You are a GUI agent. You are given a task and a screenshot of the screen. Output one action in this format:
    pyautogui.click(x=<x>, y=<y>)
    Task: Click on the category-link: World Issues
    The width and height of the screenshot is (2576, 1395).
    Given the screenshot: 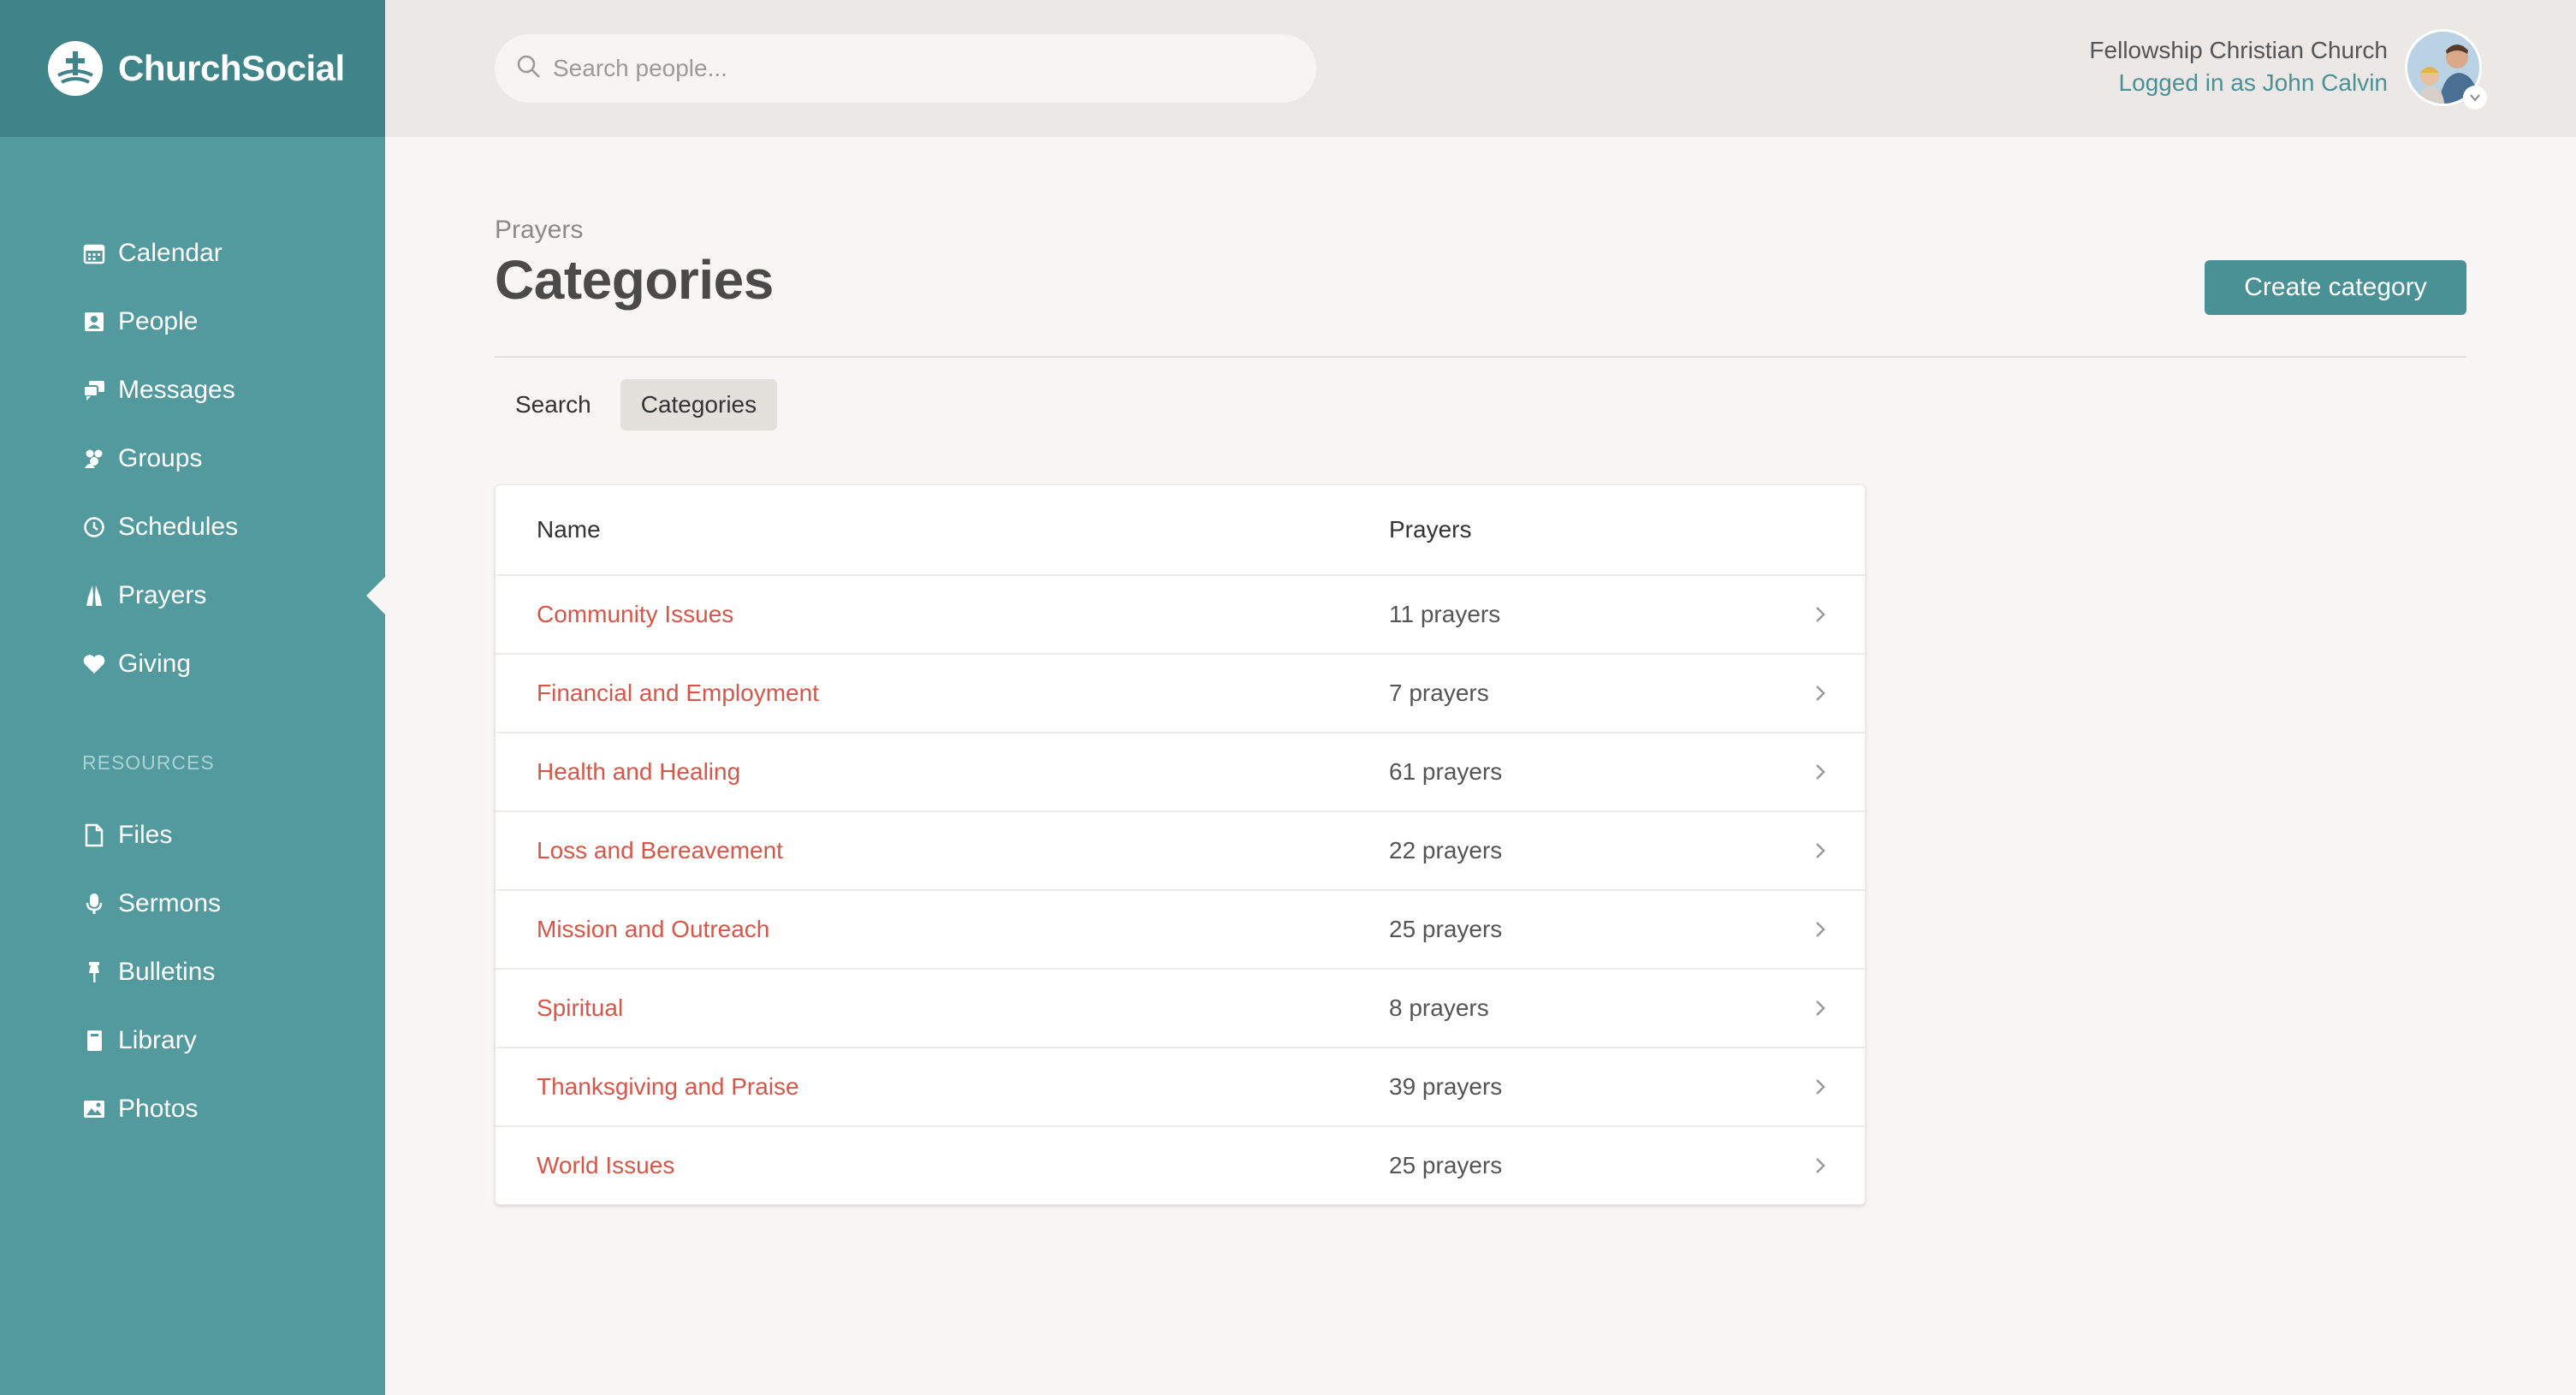 What is the action you would take?
    pyautogui.click(x=605, y=1165)
    